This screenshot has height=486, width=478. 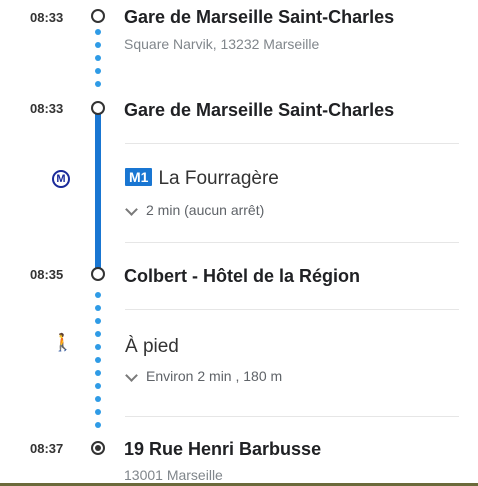 What do you see at coordinates (205, 210) in the screenshot?
I see `metro-duration: 2 min (aucun arrêt)` at bounding box center [205, 210].